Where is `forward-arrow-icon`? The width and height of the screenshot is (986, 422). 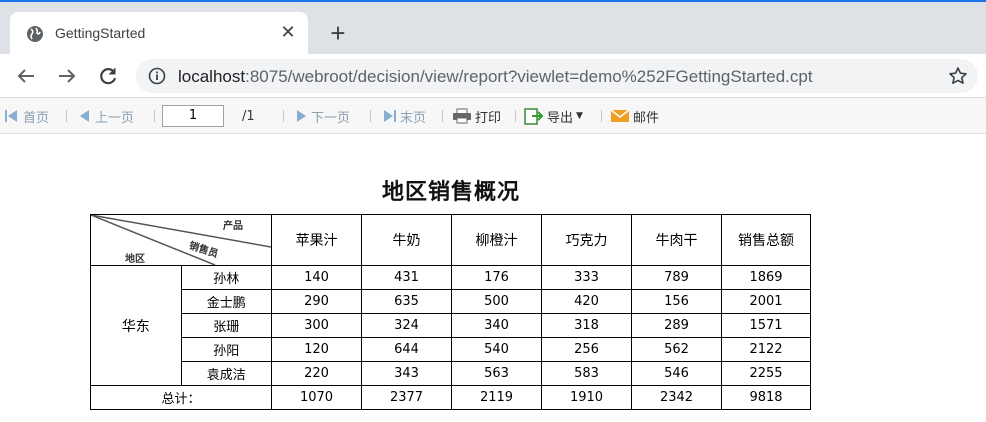 forward-arrow-icon is located at coordinates (67, 76).